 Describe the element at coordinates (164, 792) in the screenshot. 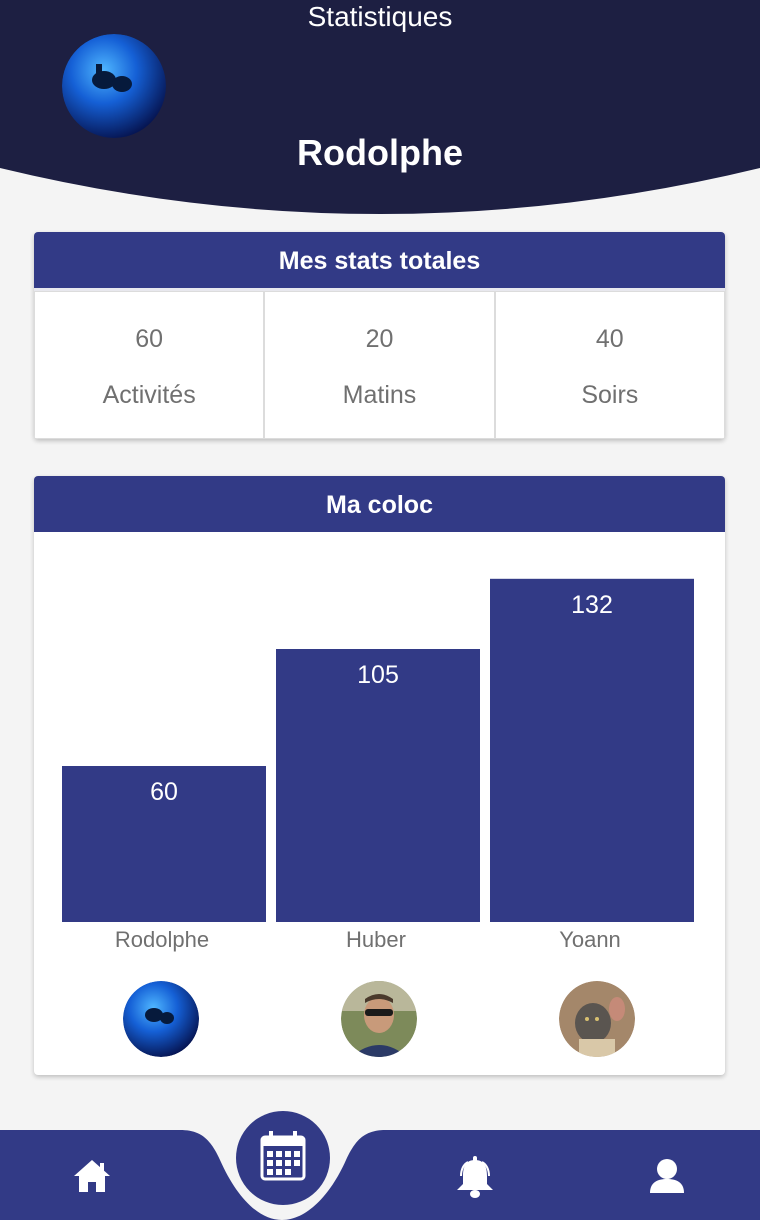

I see `bar-value-label: 60` at that location.